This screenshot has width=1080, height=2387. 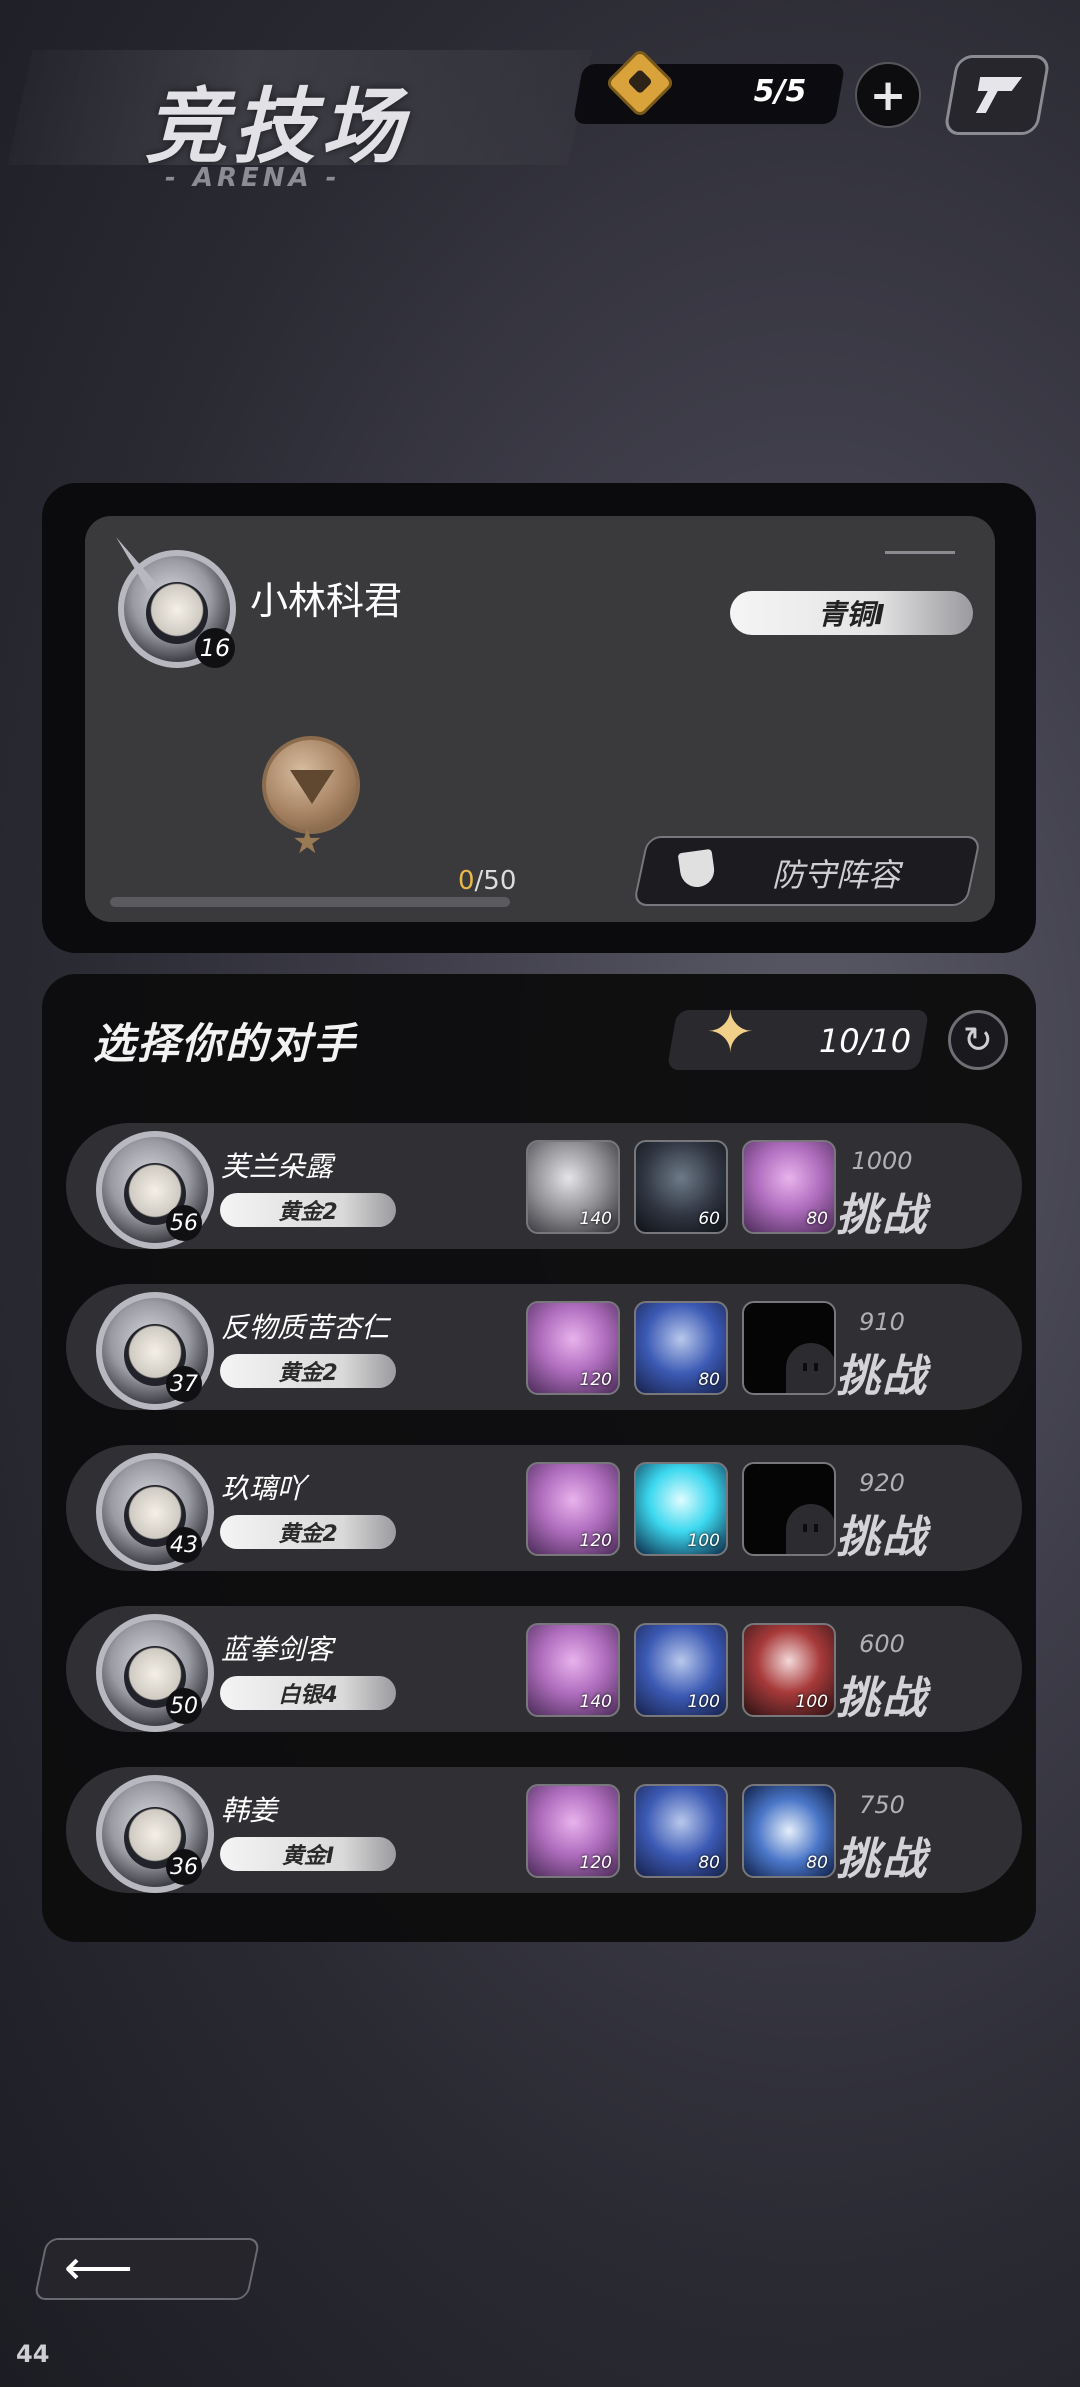 I want to click on page-subtitle: - ARENA -, so click(x=253, y=178).